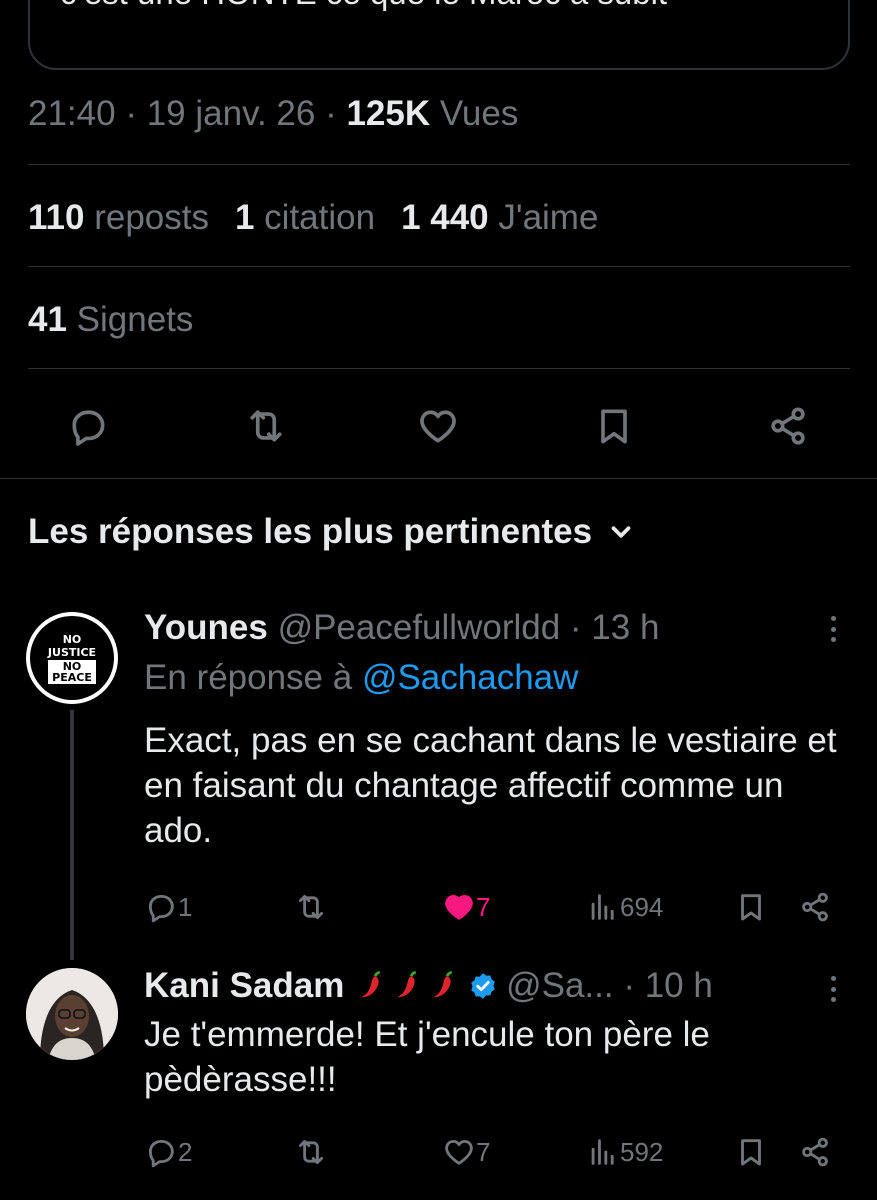  I want to click on quotes-stat: 1 citation, so click(305, 217).